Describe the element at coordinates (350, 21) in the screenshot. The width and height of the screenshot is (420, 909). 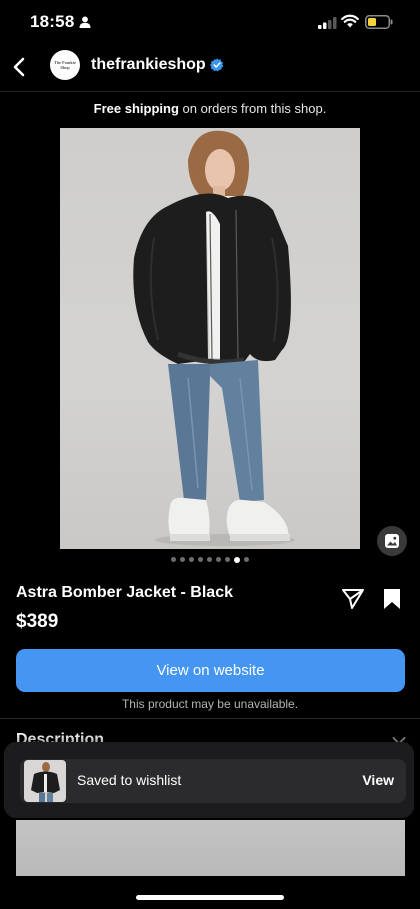
I see `wifi-icon` at that location.